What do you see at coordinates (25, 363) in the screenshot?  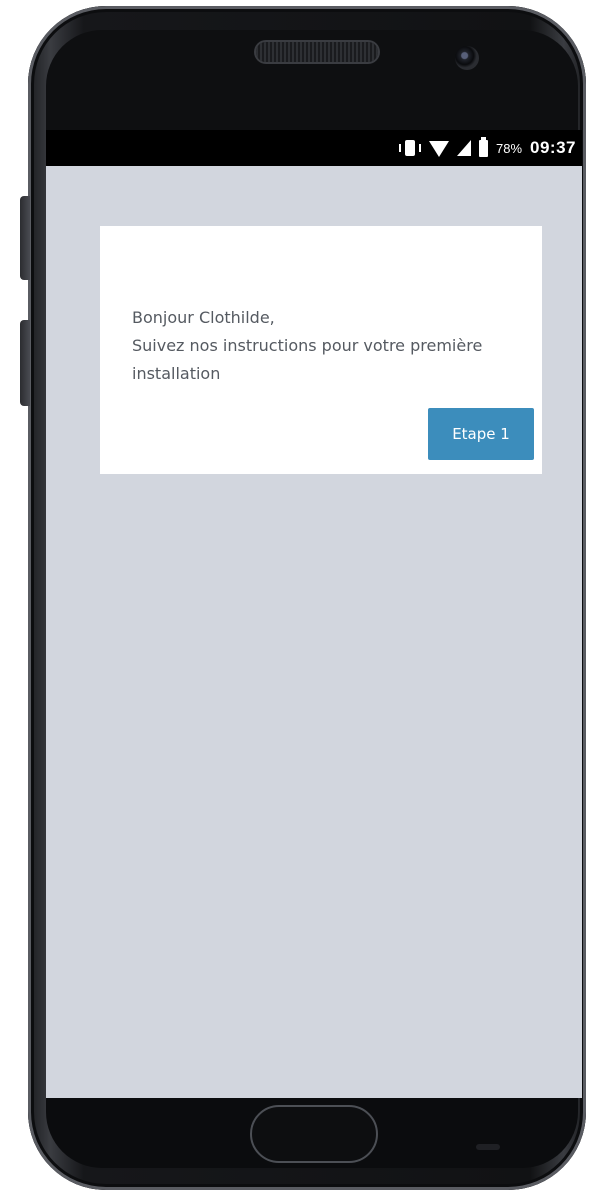 I see `volume-down-button` at bounding box center [25, 363].